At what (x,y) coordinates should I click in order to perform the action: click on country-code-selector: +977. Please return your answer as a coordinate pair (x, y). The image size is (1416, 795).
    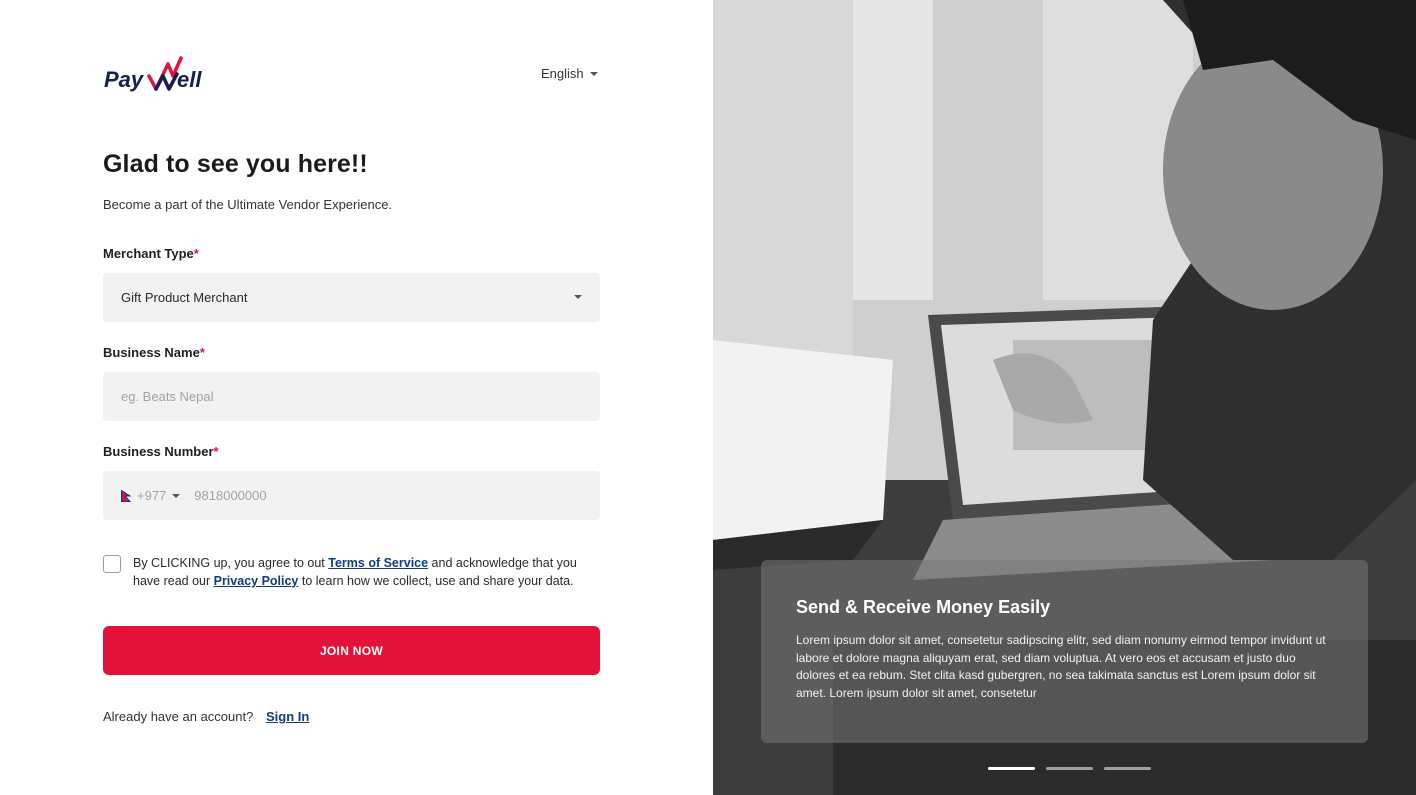
    Looking at the image, I should click on (151, 495).